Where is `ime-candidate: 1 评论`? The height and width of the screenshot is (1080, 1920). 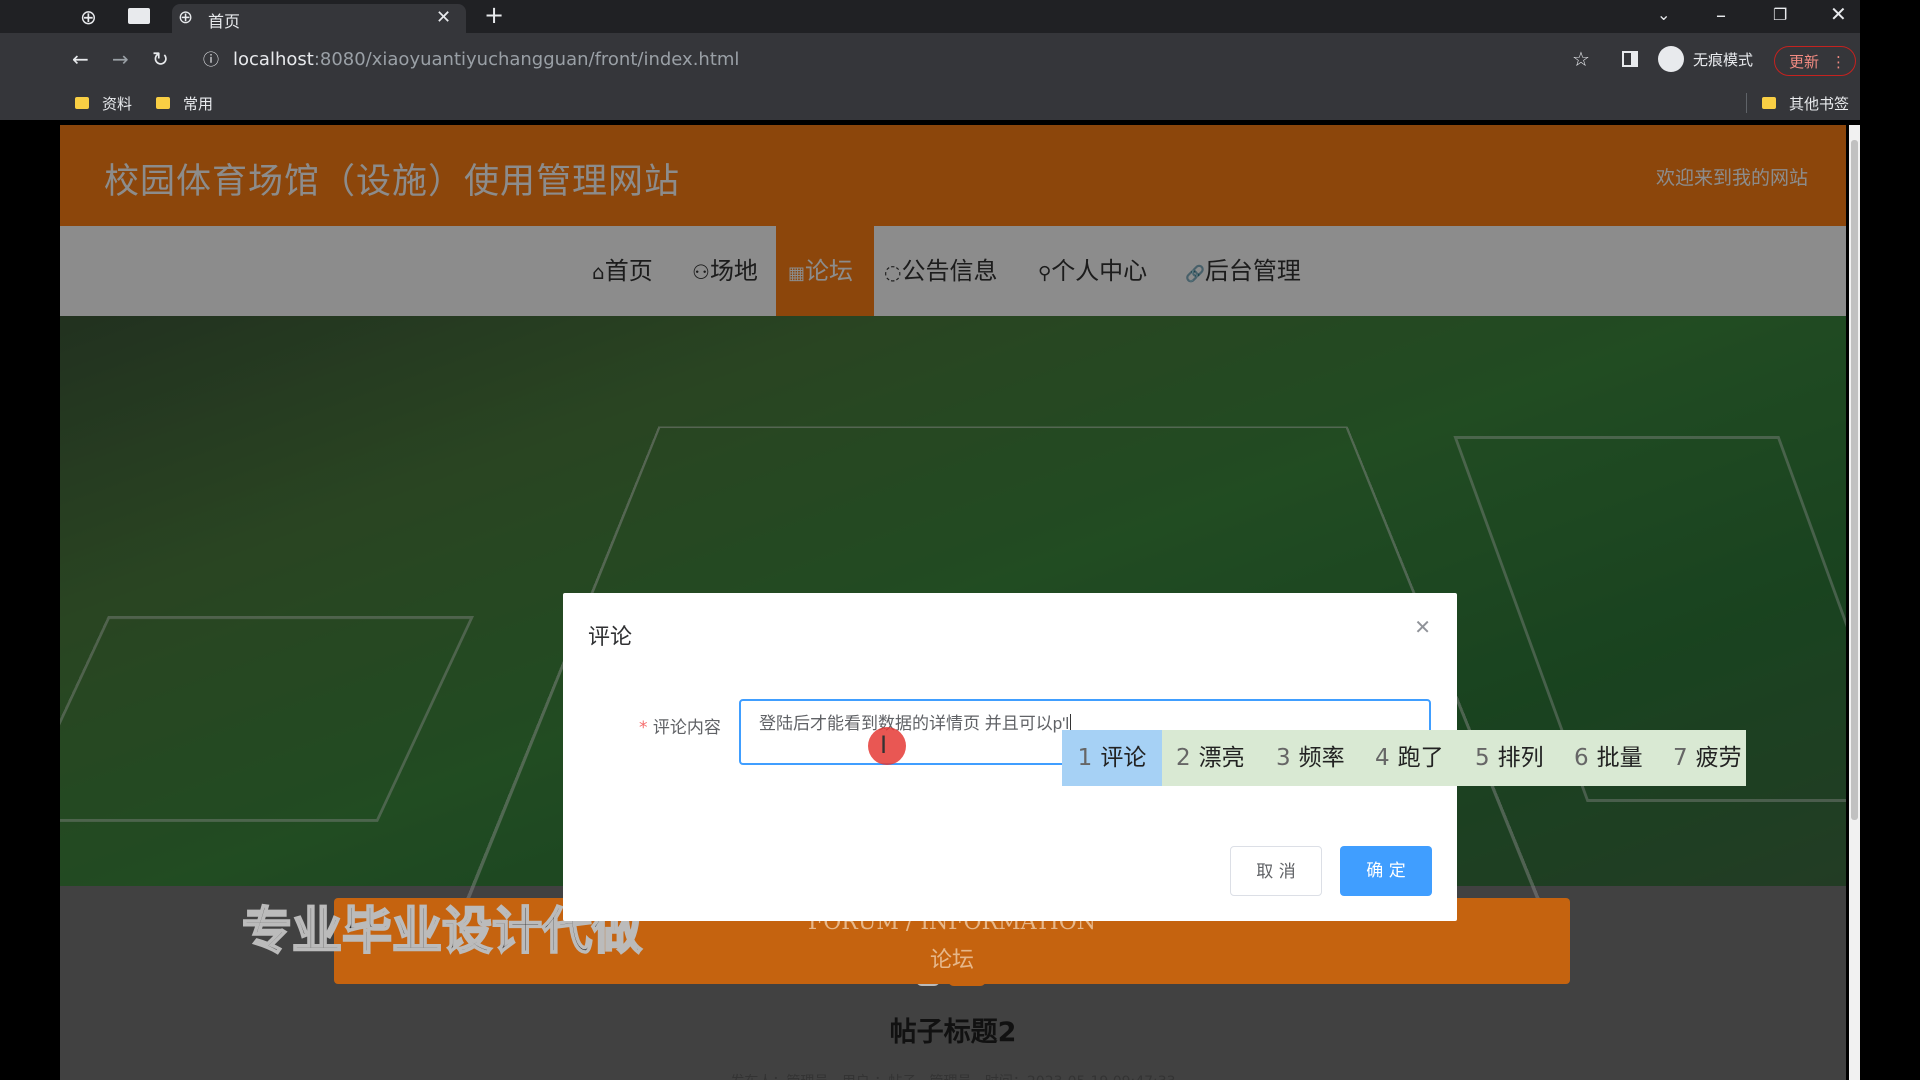 ime-candidate: 1 评论 is located at coordinates (1112, 758).